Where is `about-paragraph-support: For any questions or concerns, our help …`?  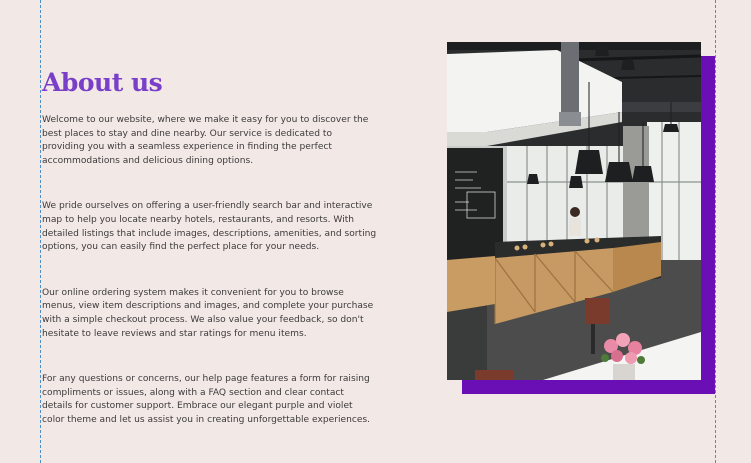 about-paragraph-support: For any questions or concerns, our help … is located at coordinates (206, 399).